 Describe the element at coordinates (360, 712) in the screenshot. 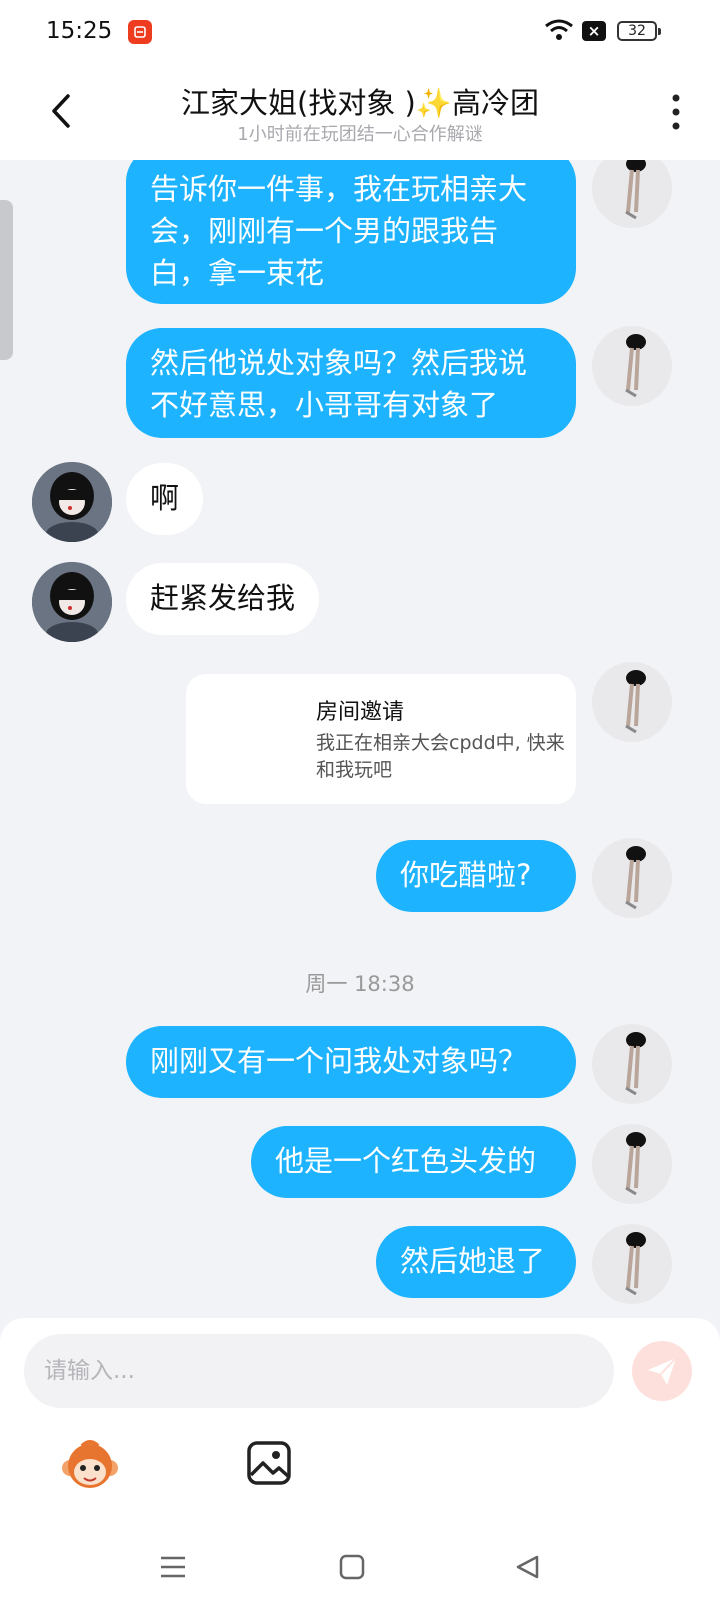

I see `invite-title: 房间邀请` at that location.